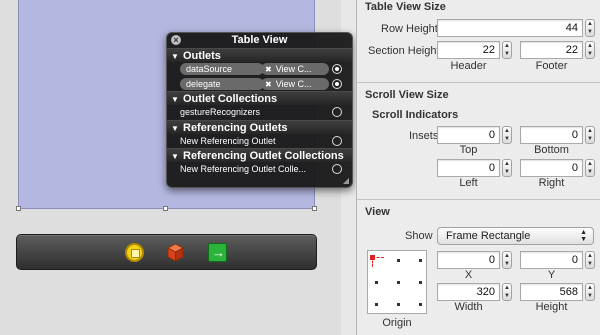 The width and height of the screenshot is (600, 335). Describe the element at coordinates (259, 98) in the screenshot. I see `outlet-collections-section-header: ▼ Outlet Collections` at that location.